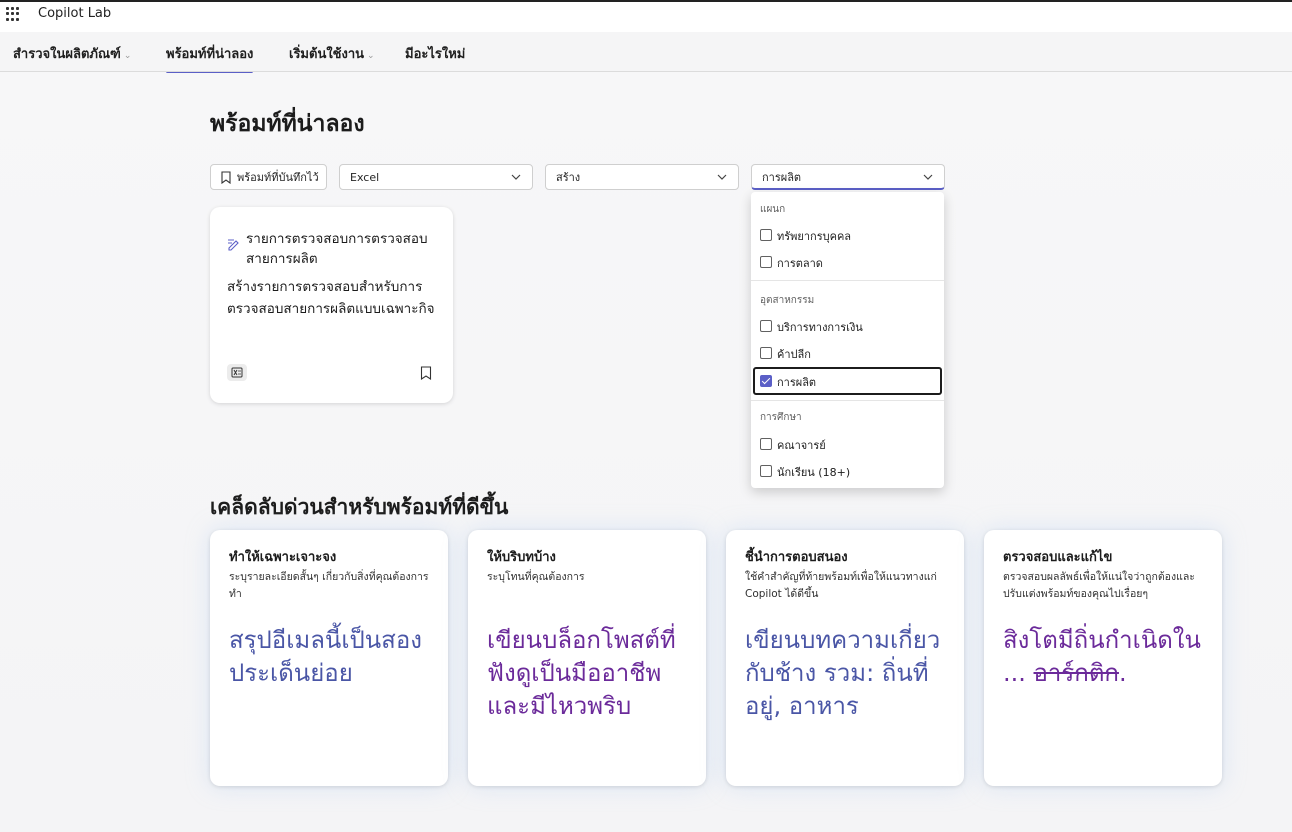 This screenshot has height=832, width=1292. Describe the element at coordinates (800, 263) in the screenshot. I see `menu-option-label: การตลาด` at that location.